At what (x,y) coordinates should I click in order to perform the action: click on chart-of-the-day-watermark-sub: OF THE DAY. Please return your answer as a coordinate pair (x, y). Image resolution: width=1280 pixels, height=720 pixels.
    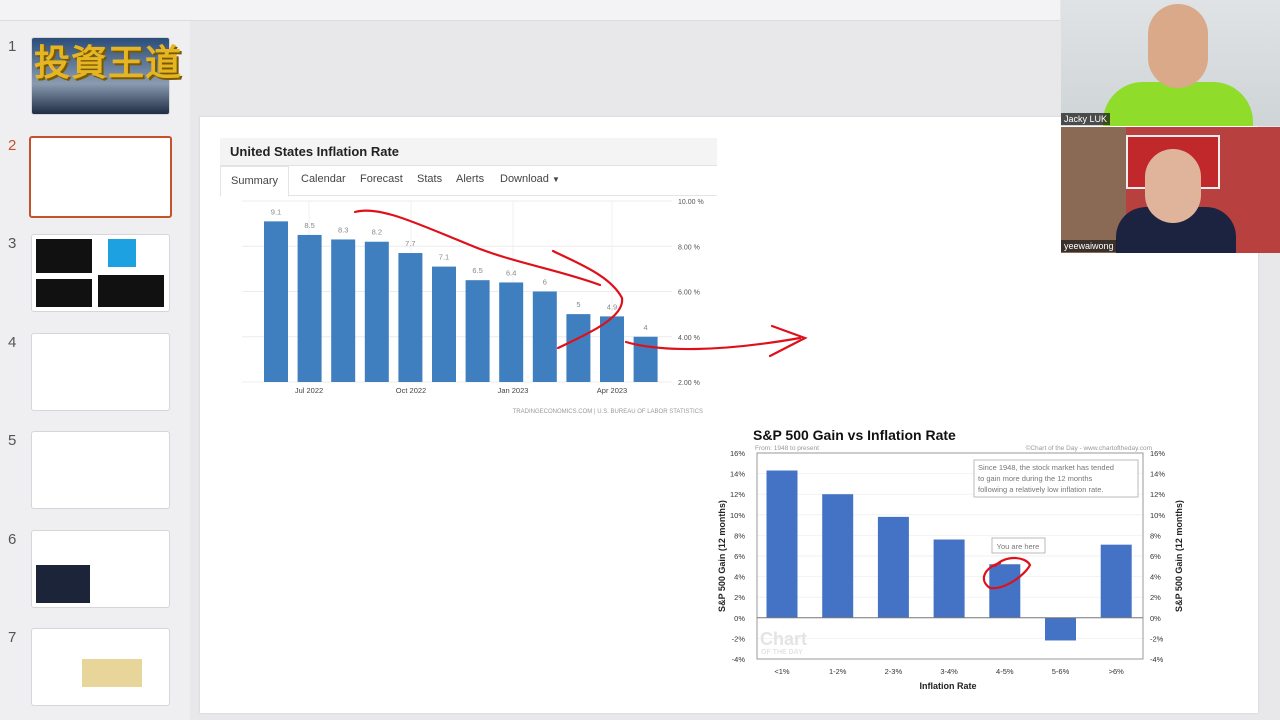
    Looking at the image, I should click on (782, 652).